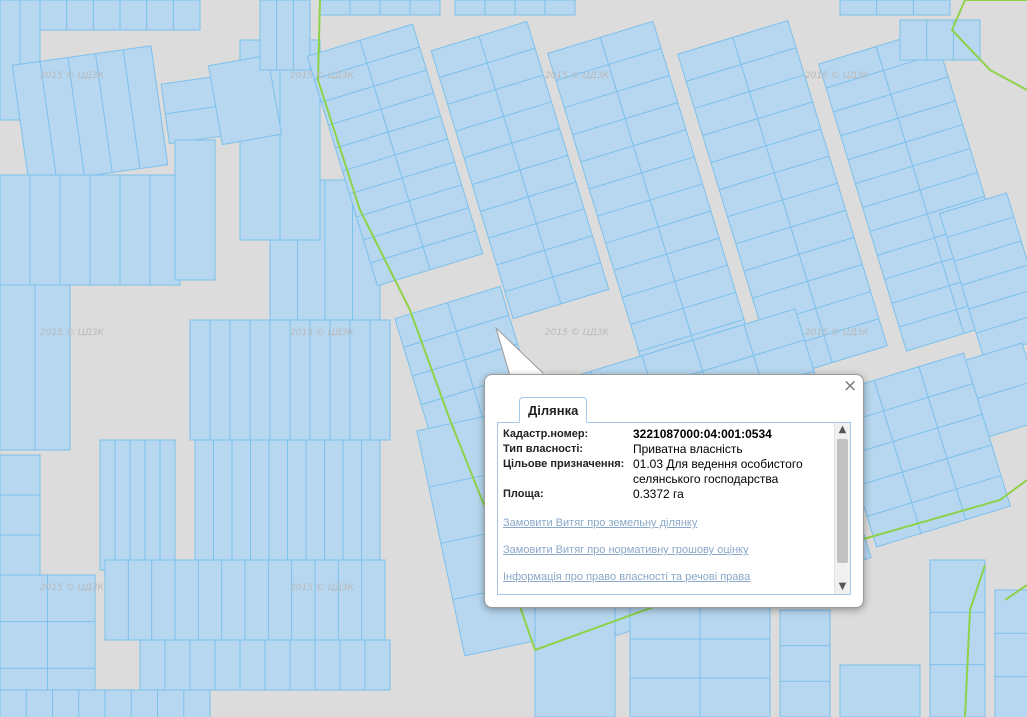 Image resolution: width=1027 pixels, height=717 pixels. Describe the element at coordinates (842, 587) in the screenshot. I see `scroll-down-icon: ▼` at that location.